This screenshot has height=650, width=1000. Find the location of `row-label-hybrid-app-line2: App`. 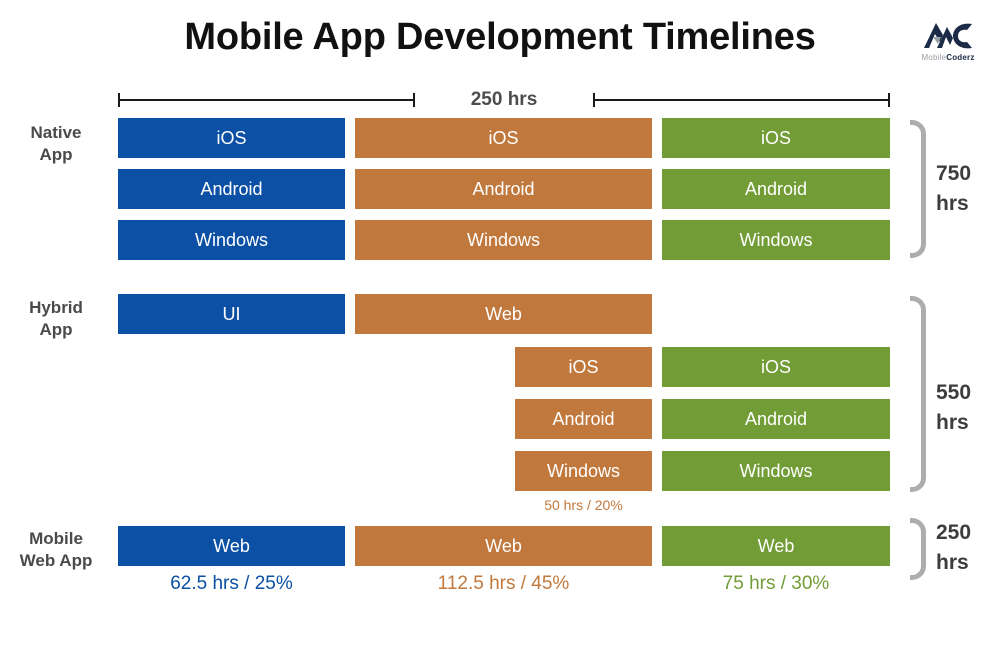

row-label-hybrid-app-line2: App is located at coordinates (56, 329).